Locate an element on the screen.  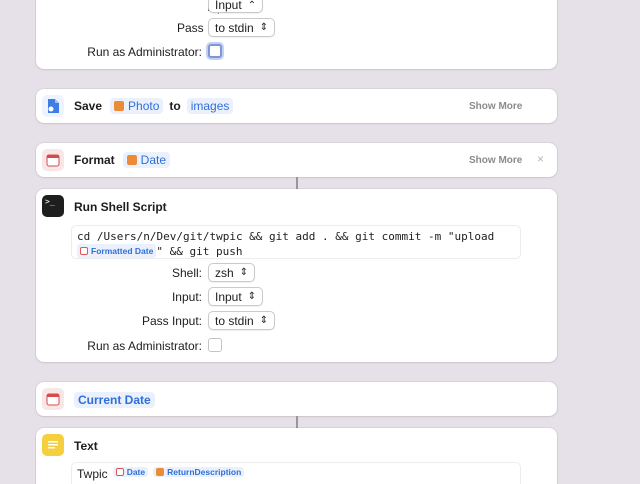
input-popup: Input ⇕ is located at coordinates (236, 296).